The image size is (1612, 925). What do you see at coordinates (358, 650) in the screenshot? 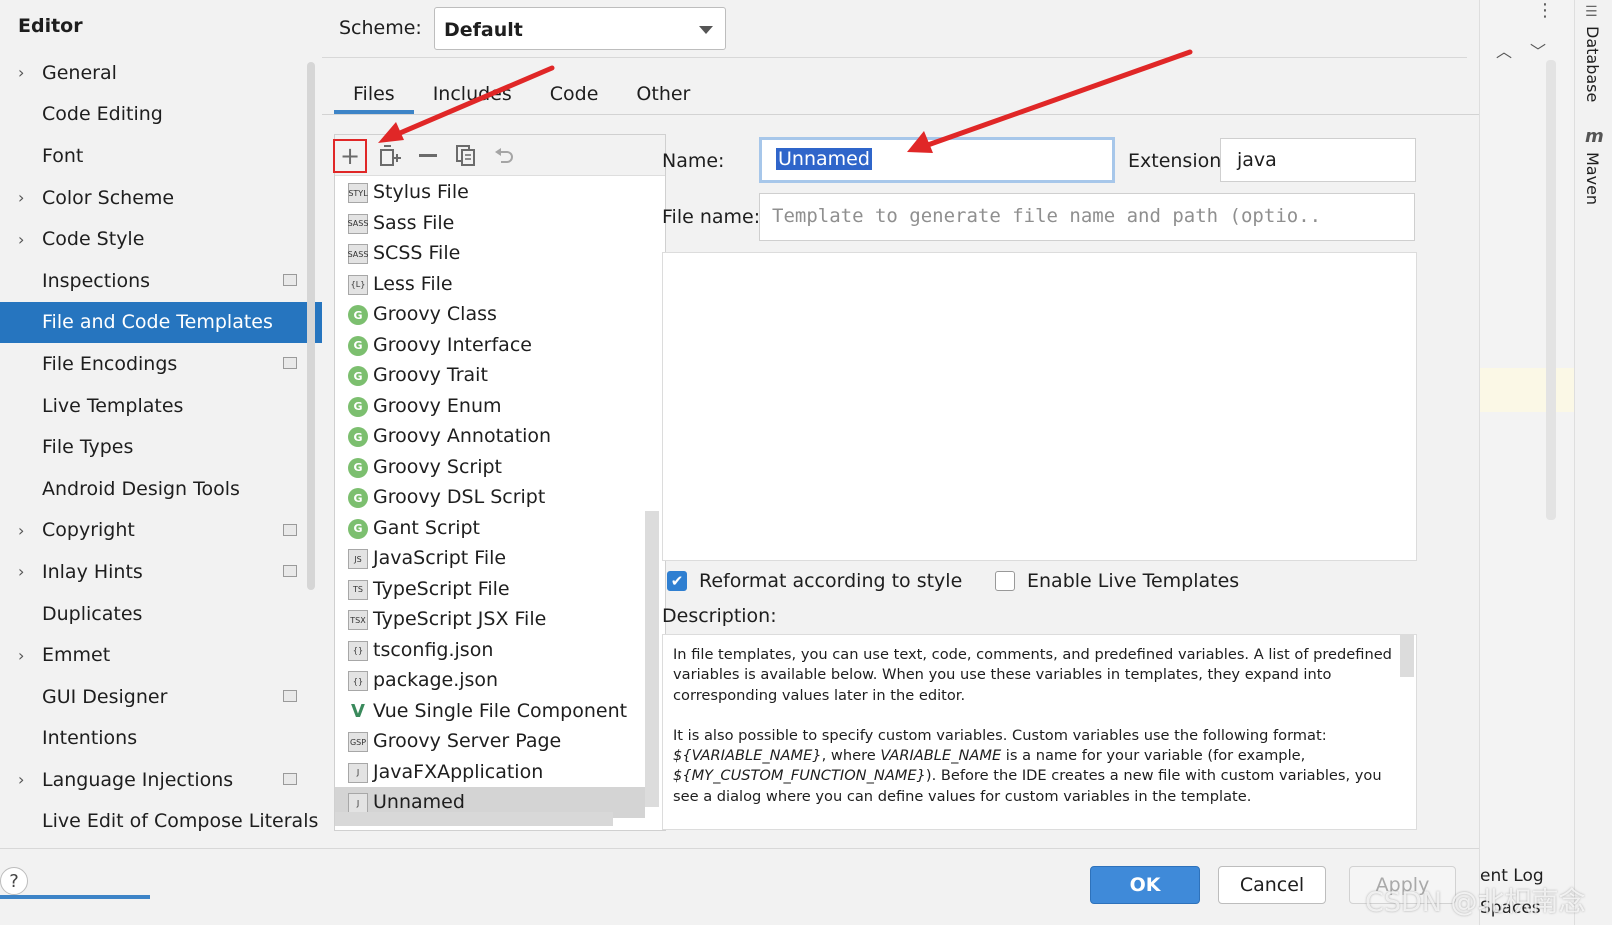
I see `file-type-icon: {}` at bounding box center [358, 650].